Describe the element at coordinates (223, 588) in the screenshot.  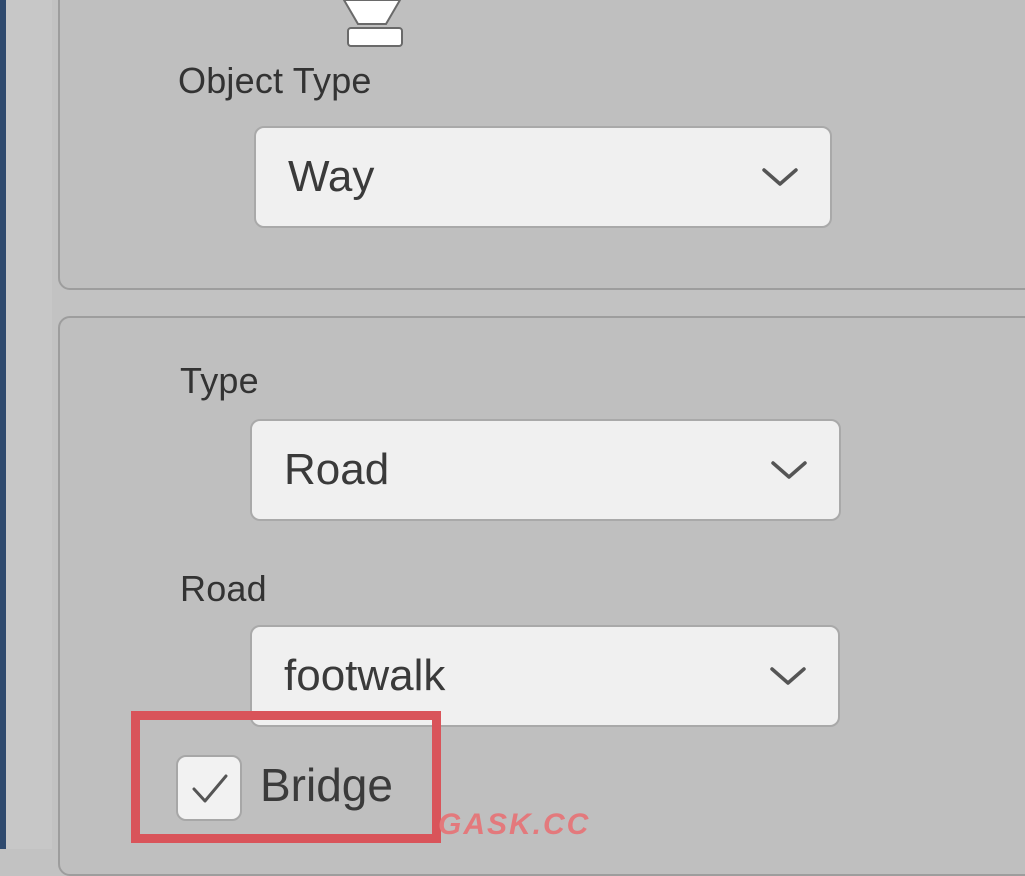
I see `road-label: Road` at that location.